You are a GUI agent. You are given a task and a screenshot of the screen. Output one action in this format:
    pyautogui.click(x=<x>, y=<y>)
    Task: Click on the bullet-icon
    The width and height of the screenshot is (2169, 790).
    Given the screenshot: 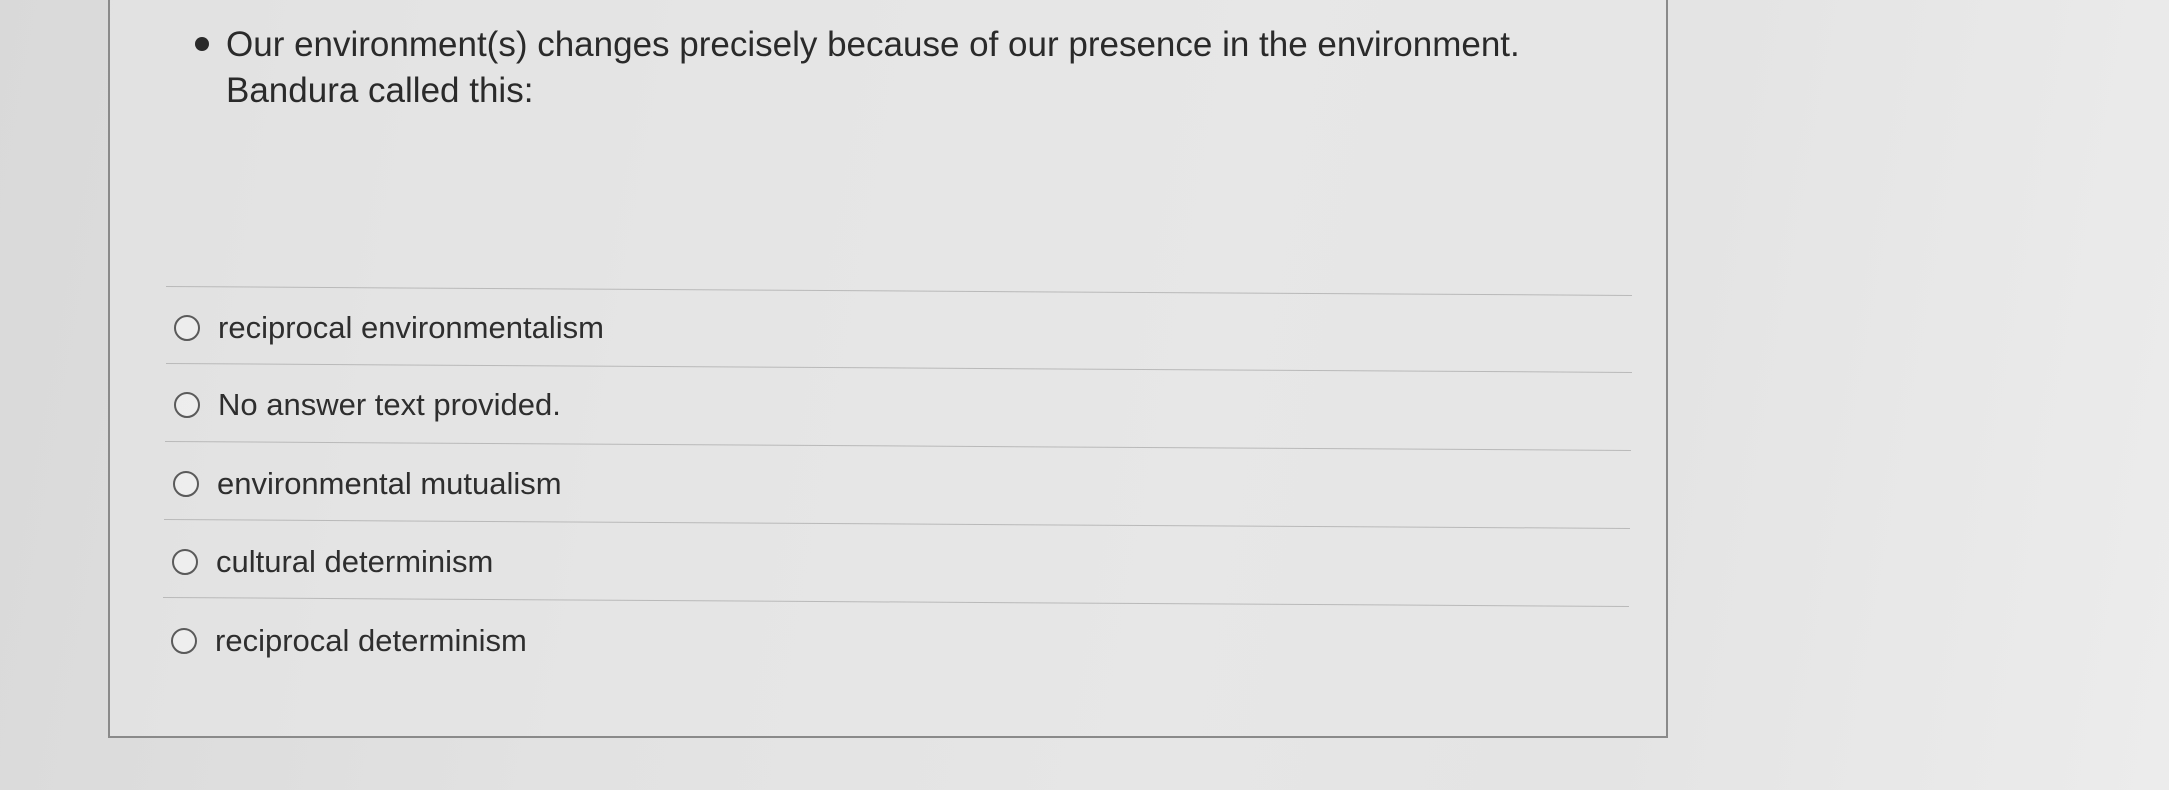 What is the action you would take?
    pyautogui.click(x=202, y=44)
    